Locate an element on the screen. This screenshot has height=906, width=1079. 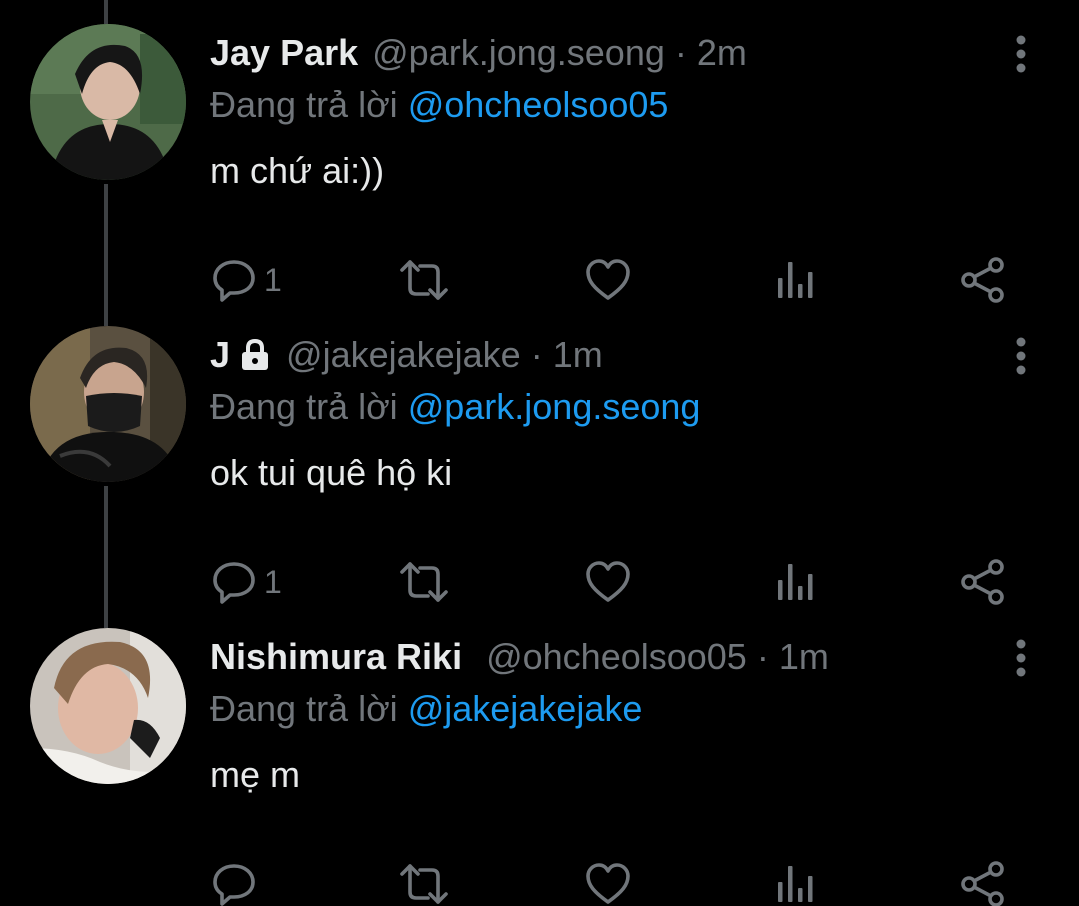
user-handle: @park.jong.seong is located at coordinates (518, 53).